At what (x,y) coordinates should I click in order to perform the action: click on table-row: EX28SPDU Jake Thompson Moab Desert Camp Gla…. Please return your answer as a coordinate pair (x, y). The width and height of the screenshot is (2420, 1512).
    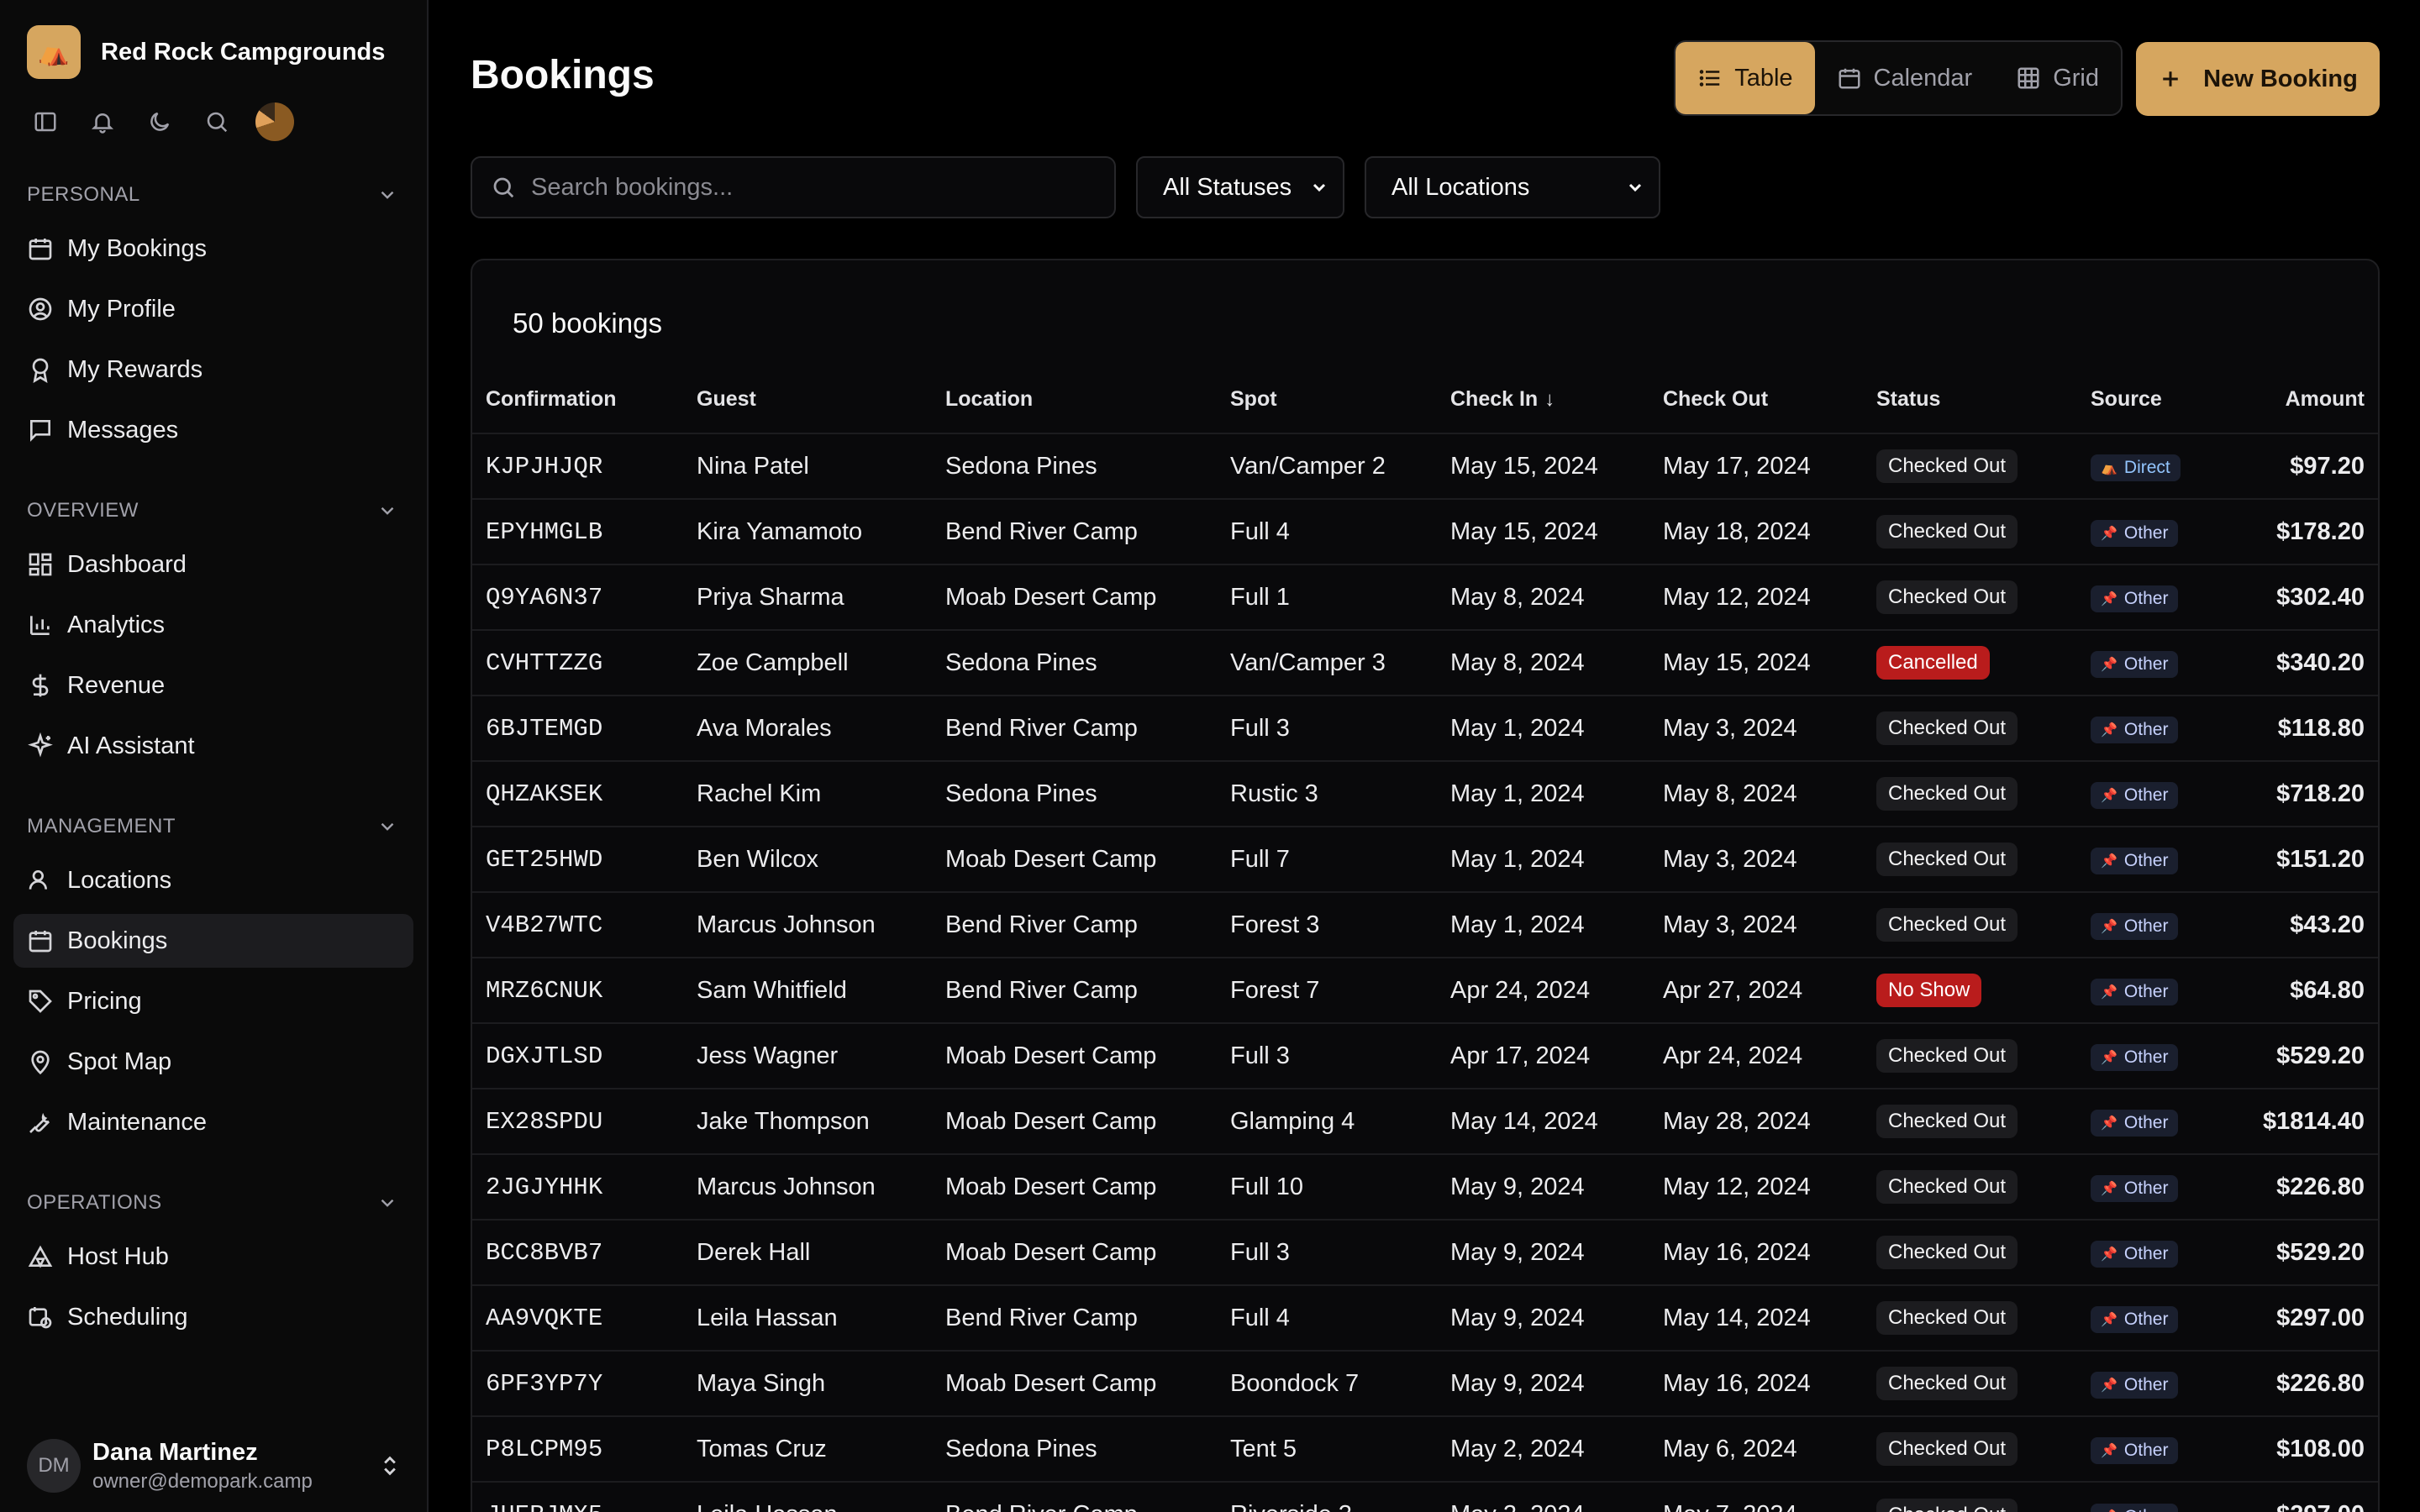
    Looking at the image, I should click on (1425, 1121).